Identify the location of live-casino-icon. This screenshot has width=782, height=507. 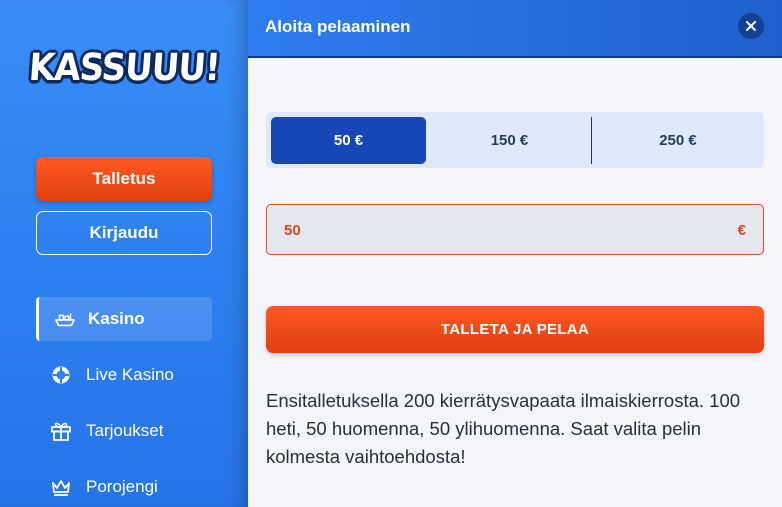
(61, 375).